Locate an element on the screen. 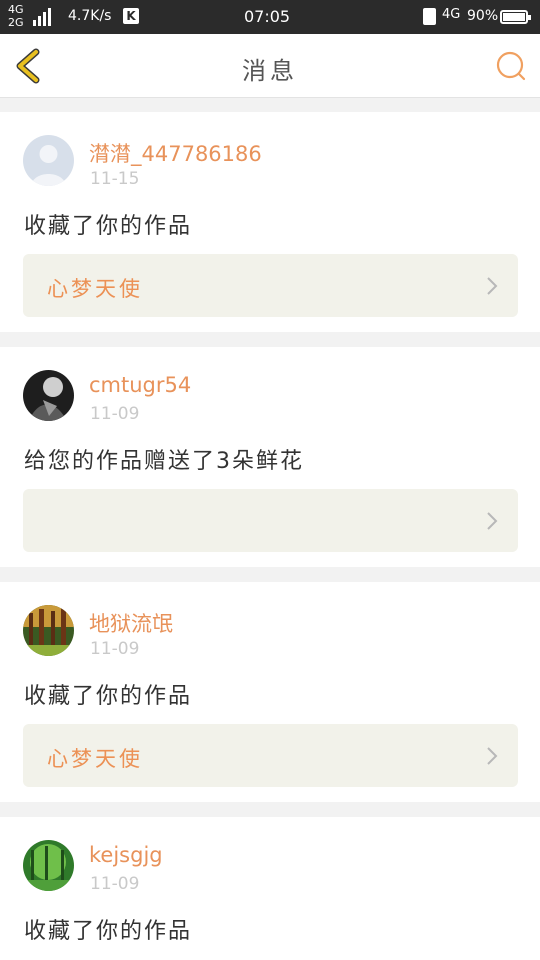 The width and height of the screenshot is (540, 960). clock: 07:05 is located at coordinates (267, 16).